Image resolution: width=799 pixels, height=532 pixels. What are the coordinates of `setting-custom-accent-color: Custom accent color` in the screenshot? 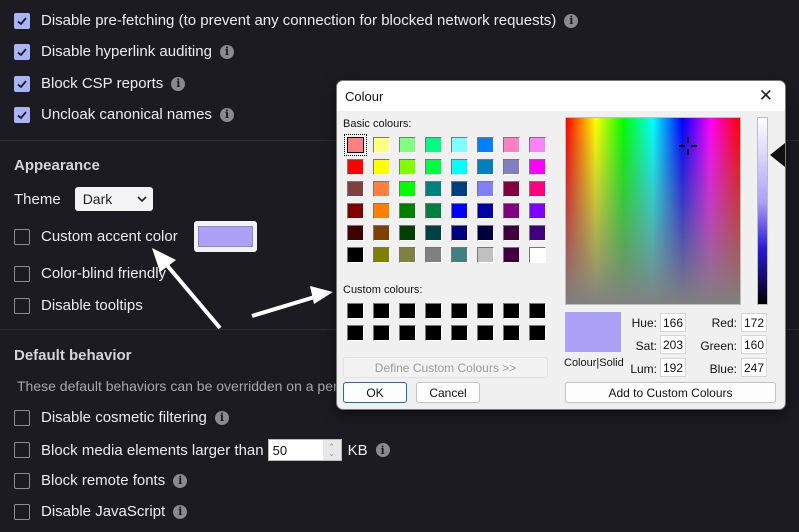 It's located at (135, 236).